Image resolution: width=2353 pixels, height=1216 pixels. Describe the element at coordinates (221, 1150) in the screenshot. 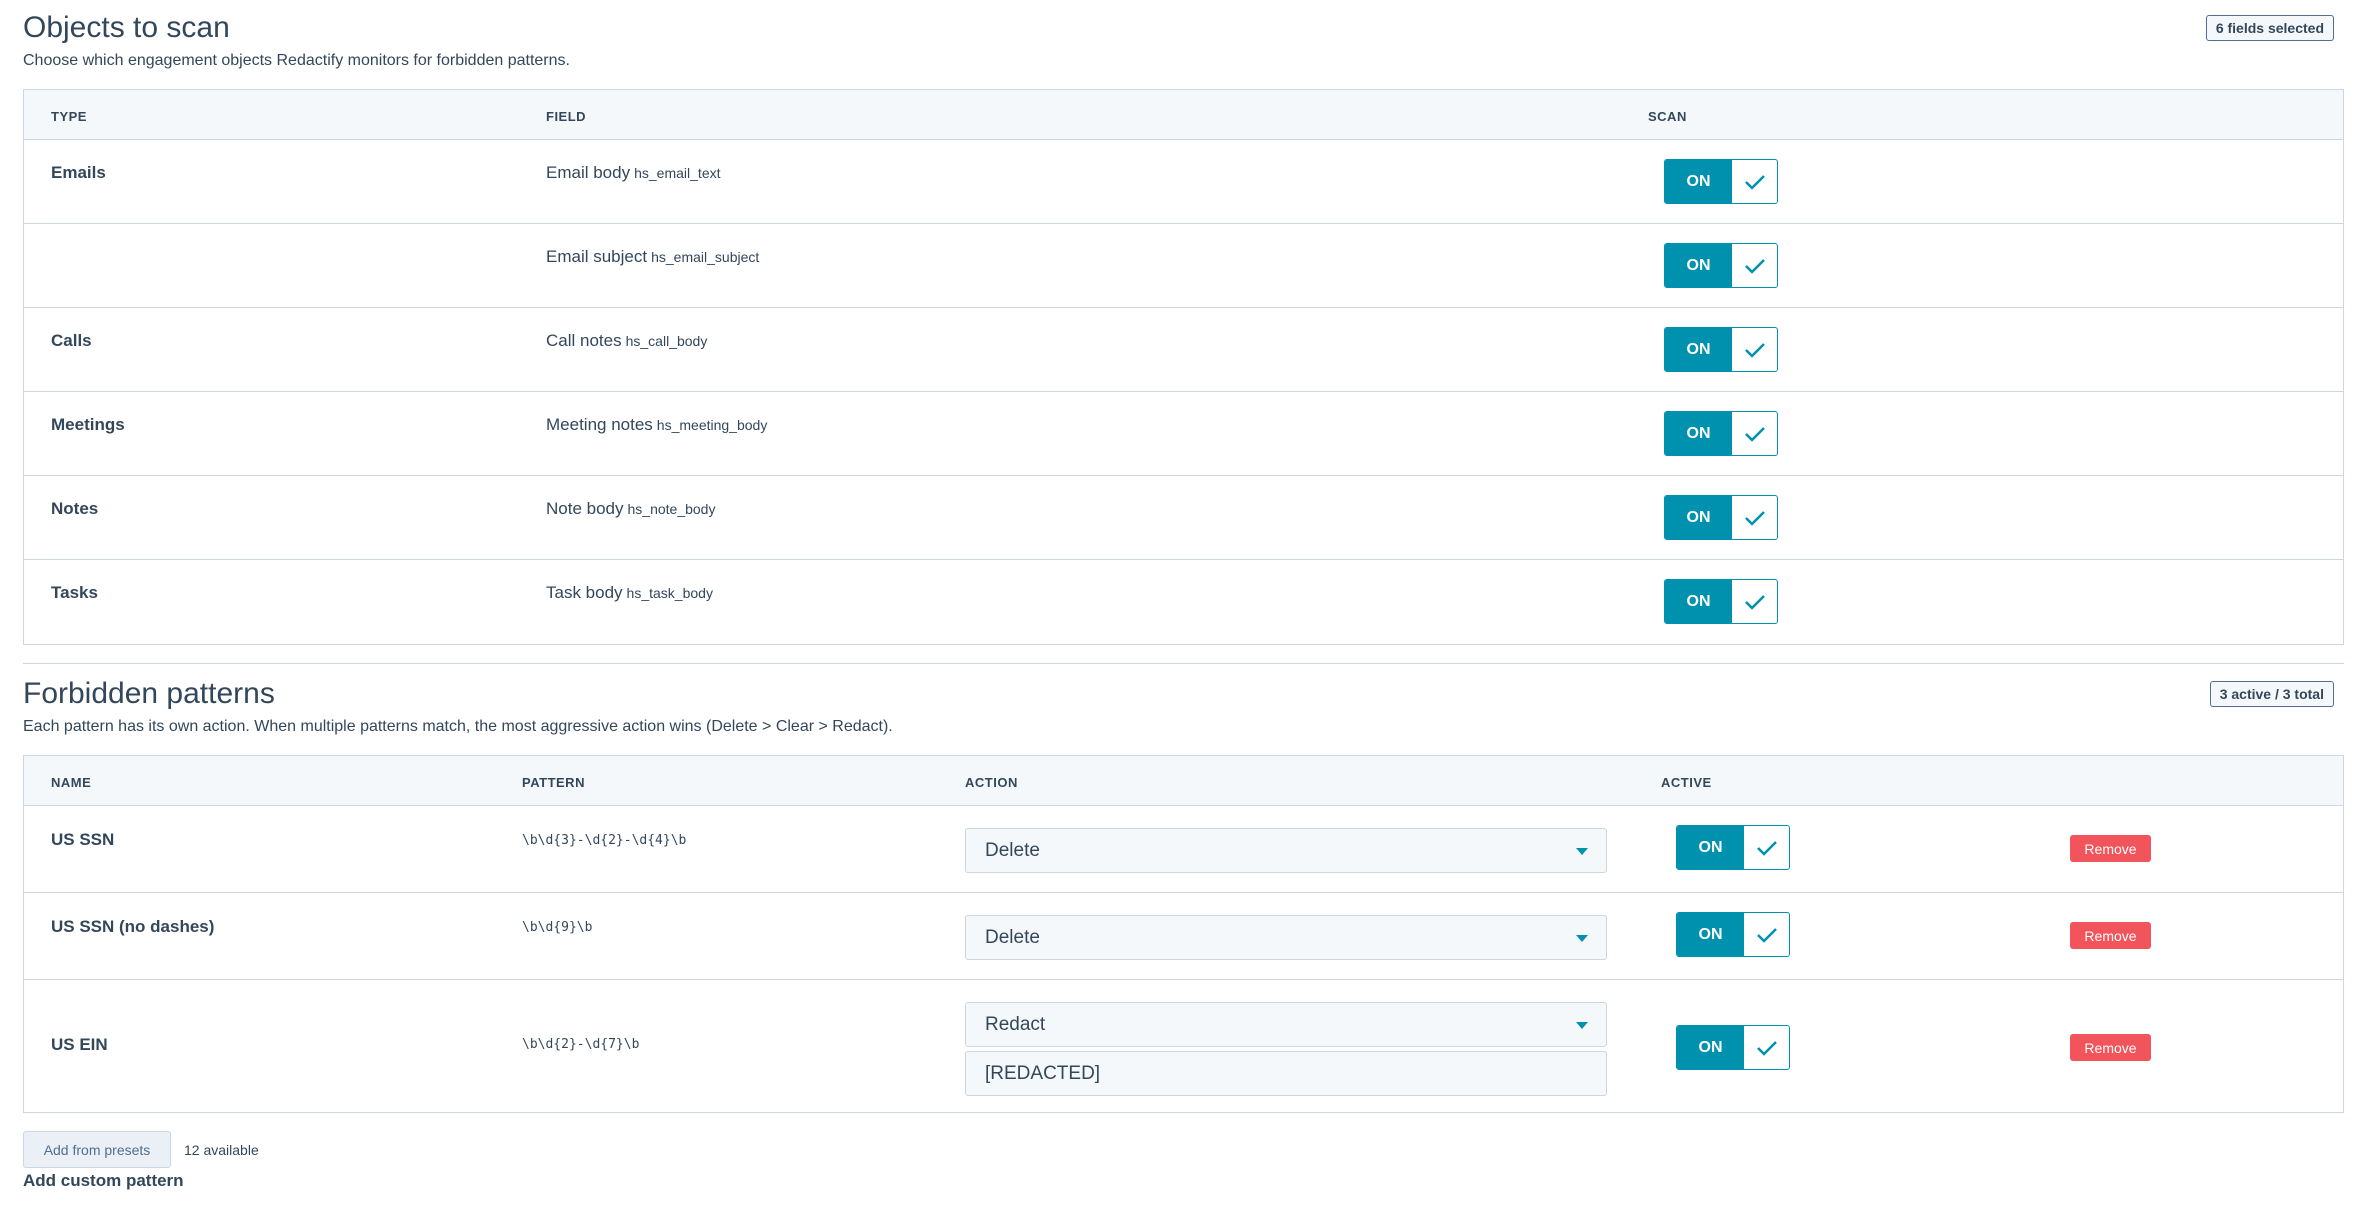

I see `presets-available-count: 12 available` at that location.